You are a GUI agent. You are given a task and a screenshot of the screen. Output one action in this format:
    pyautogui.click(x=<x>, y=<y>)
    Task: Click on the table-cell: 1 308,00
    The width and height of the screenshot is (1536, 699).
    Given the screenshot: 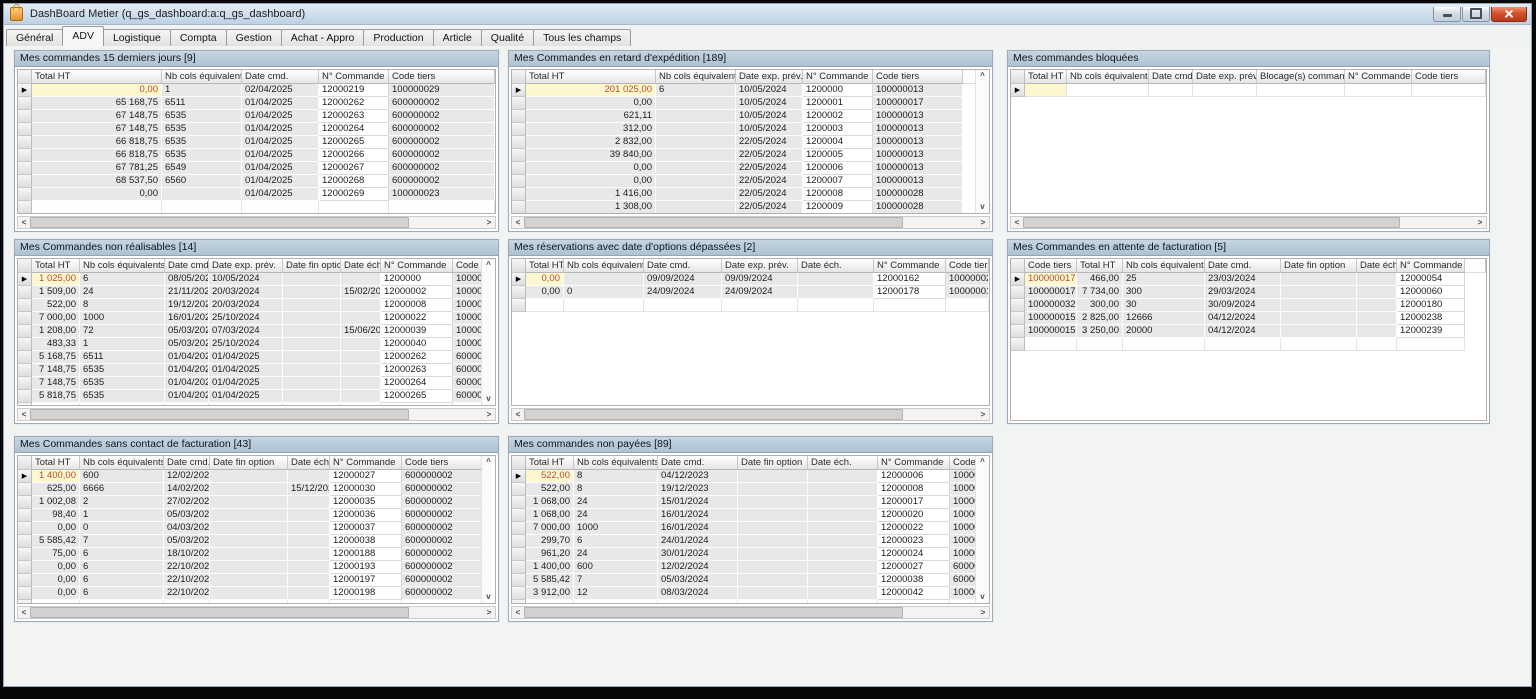 What is the action you would take?
    pyautogui.click(x=591, y=207)
    